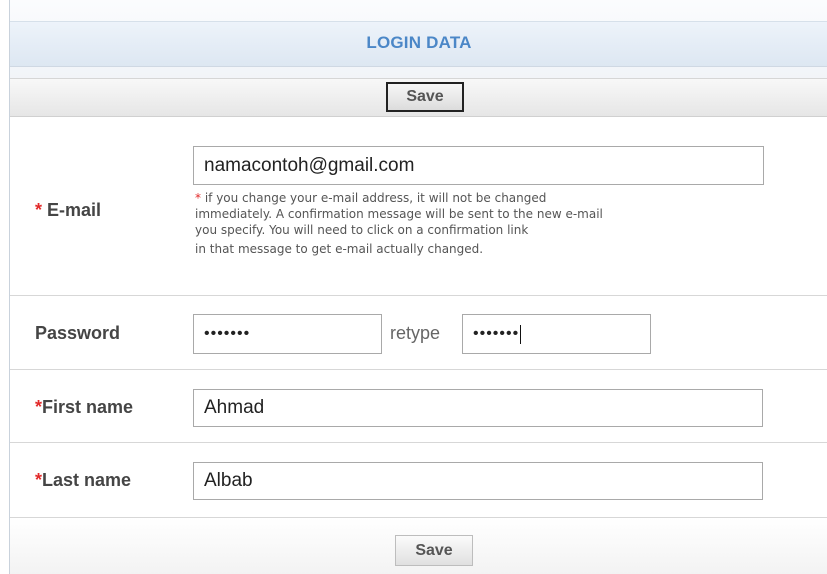 The height and width of the screenshot is (574, 827). Describe the element at coordinates (521, 334) in the screenshot. I see `text-cursor` at that location.